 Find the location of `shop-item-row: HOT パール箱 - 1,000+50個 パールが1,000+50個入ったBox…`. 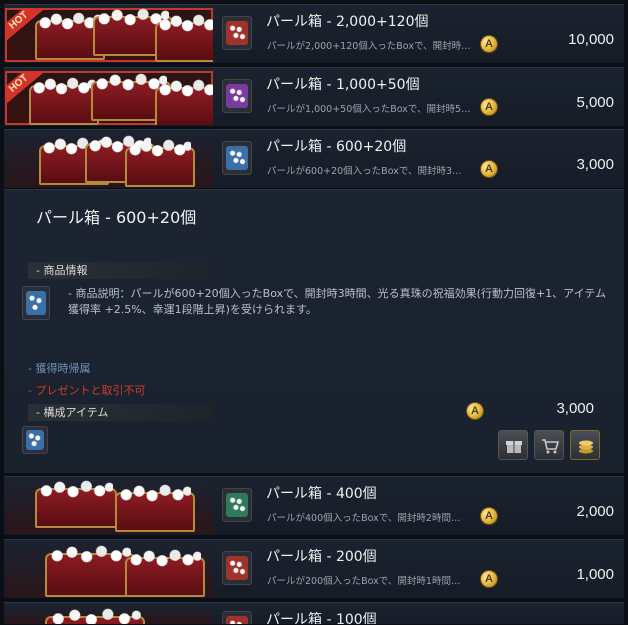

shop-item-row: HOT パール箱 - 1,000+50個 パールが1,000+50個入ったBox… is located at coordinates (314, 97).